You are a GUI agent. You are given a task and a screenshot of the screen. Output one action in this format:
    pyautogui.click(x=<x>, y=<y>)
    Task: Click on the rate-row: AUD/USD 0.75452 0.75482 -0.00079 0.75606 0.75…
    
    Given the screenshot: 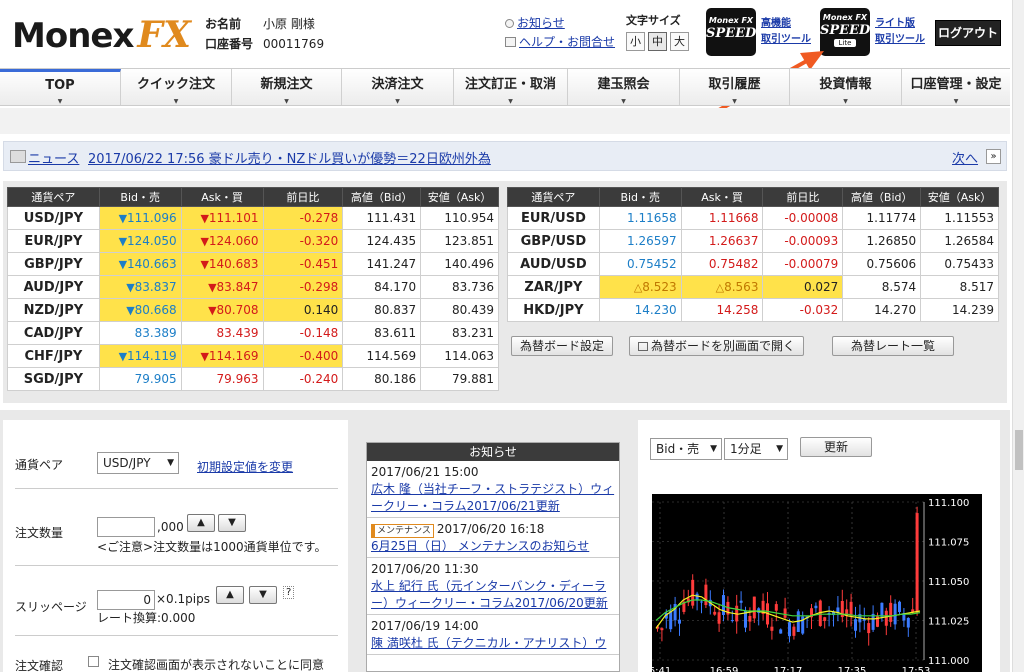 What is the action you would take?
    pyautogui.click(x=753, y=264)
    